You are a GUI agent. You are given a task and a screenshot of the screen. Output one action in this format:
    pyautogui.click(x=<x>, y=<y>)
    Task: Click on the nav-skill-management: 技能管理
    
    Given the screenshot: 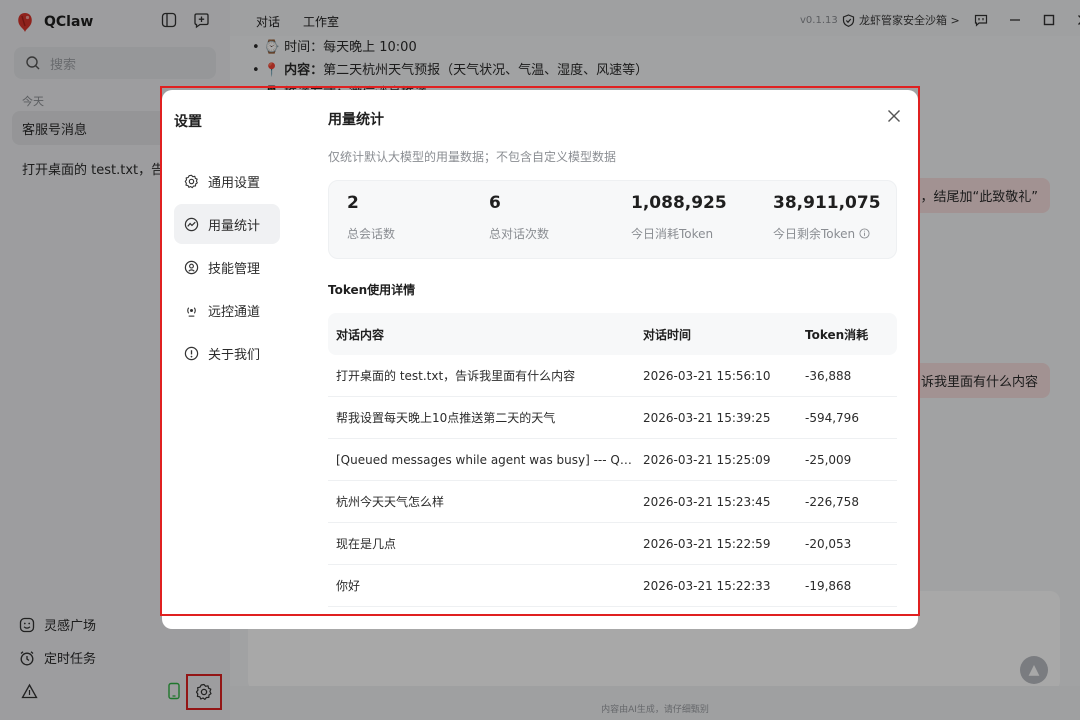 What is the action you would take?
    pyautogui.click(x=227, y=267)
    